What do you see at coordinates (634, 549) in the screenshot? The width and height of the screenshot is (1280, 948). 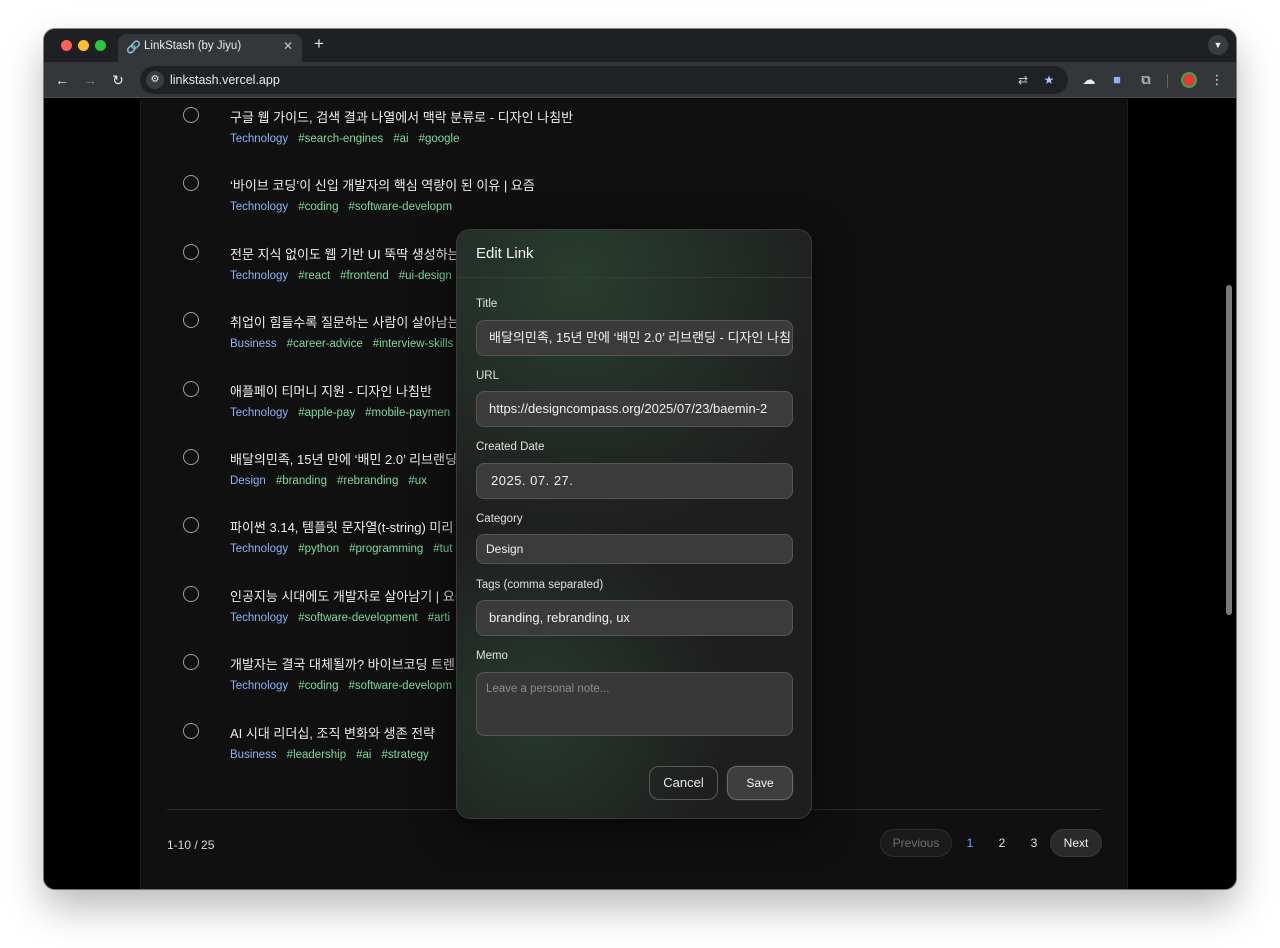 I see `category-select: Design` at bounding box center [634, 549].